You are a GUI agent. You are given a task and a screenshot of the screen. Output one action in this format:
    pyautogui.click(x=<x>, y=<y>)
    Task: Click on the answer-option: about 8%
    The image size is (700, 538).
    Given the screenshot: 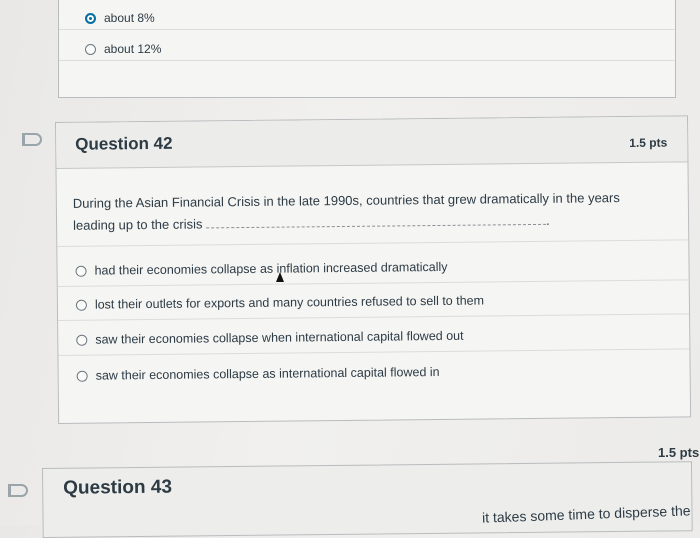 What is the action you would take?
    pyautogui.click(x=120, y=18)
    